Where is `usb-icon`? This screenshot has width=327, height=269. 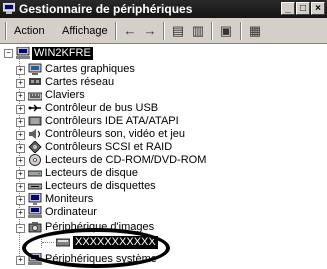
usb-icon is located at coordinates (34, 108).